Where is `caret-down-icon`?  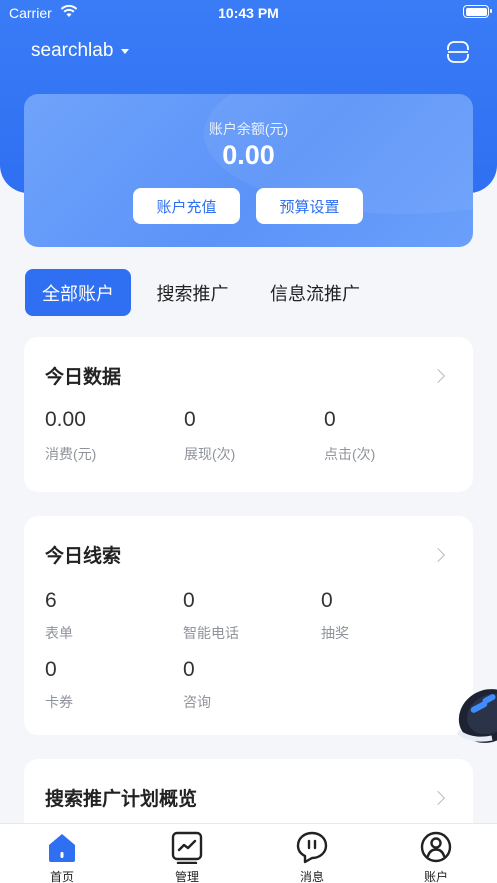 caret-down-icon is located at coordinates (125, 51).